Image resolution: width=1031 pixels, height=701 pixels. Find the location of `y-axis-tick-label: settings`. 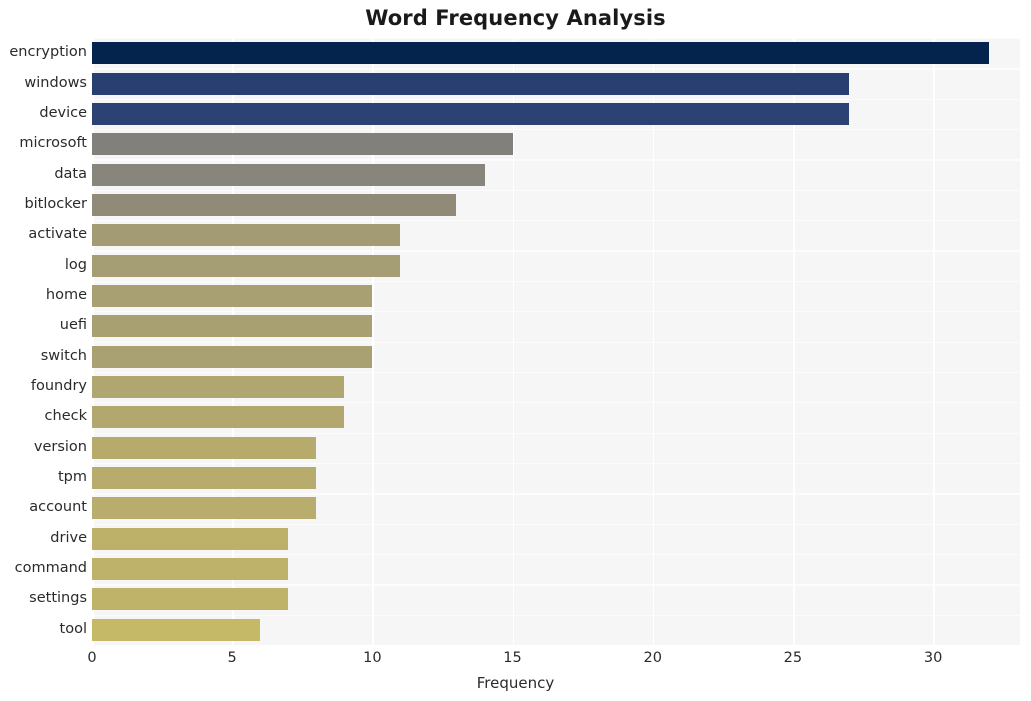

y-axis-tick-label: settings is located at coordinates (58, 598).